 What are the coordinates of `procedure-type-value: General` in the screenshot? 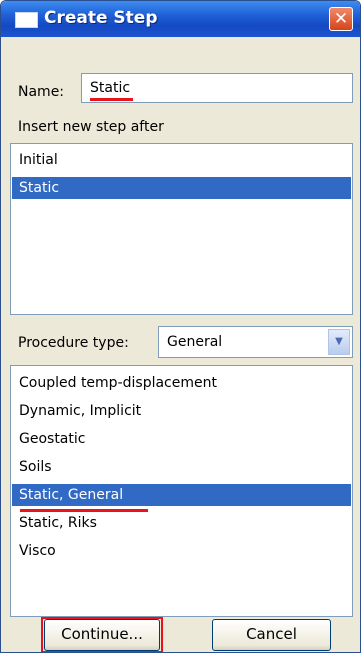 It's located at (195, 342).